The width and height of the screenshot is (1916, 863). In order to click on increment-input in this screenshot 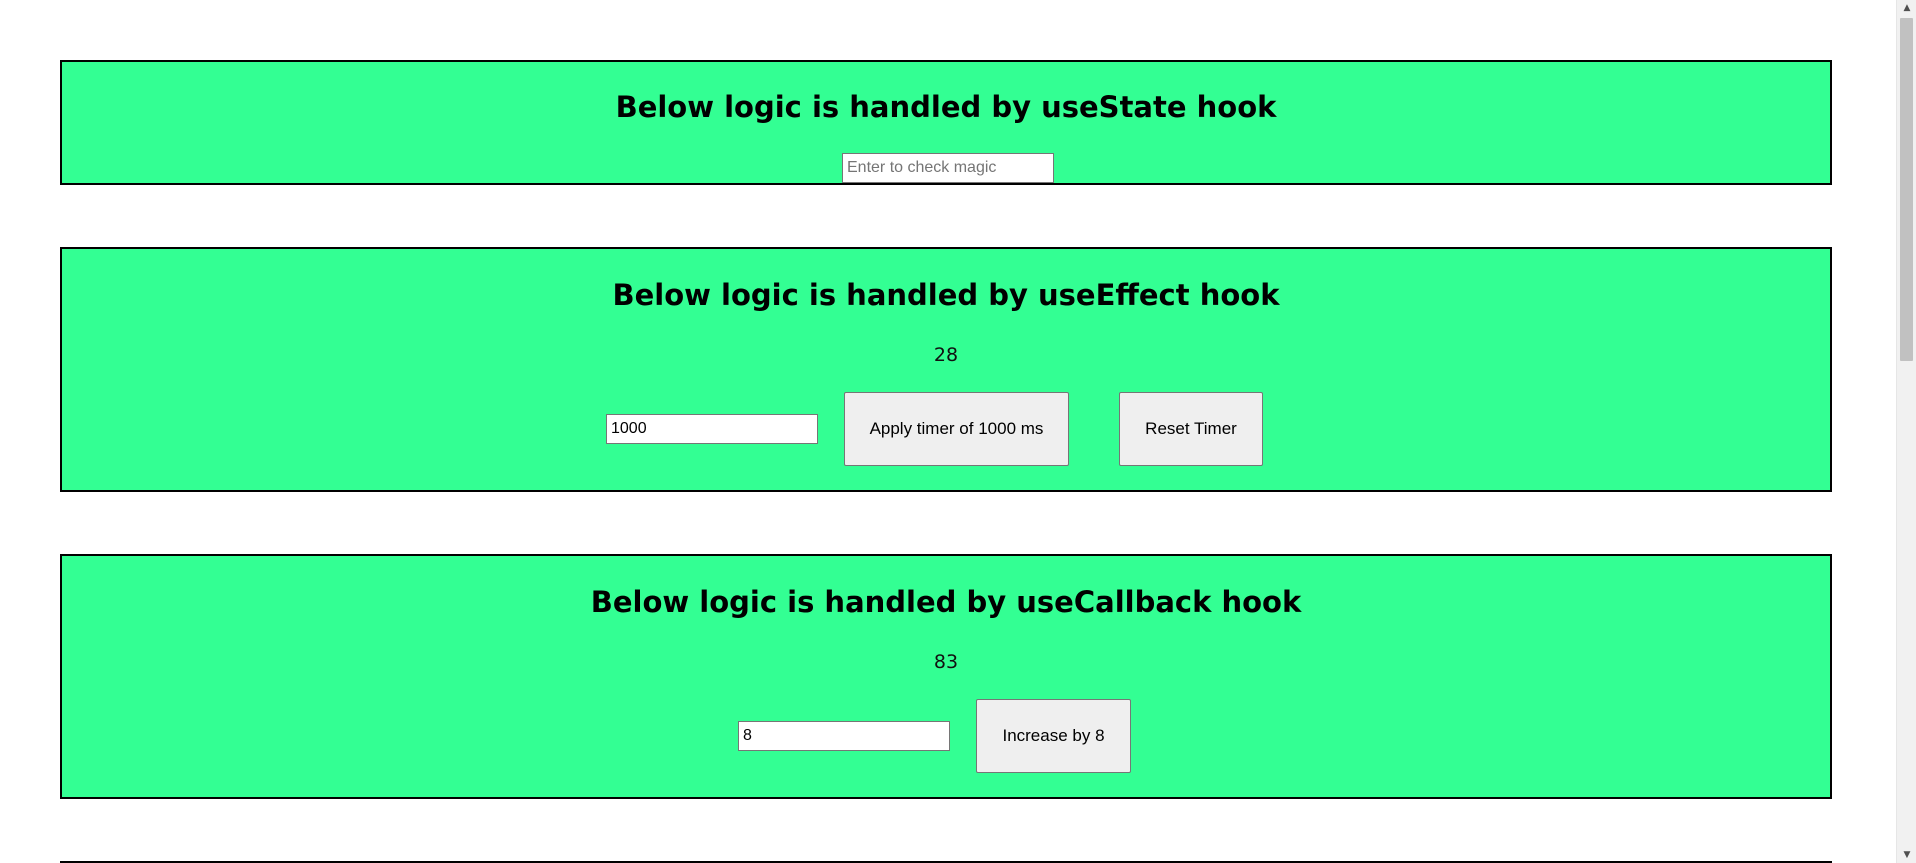, I will do `click(844, 736)`.